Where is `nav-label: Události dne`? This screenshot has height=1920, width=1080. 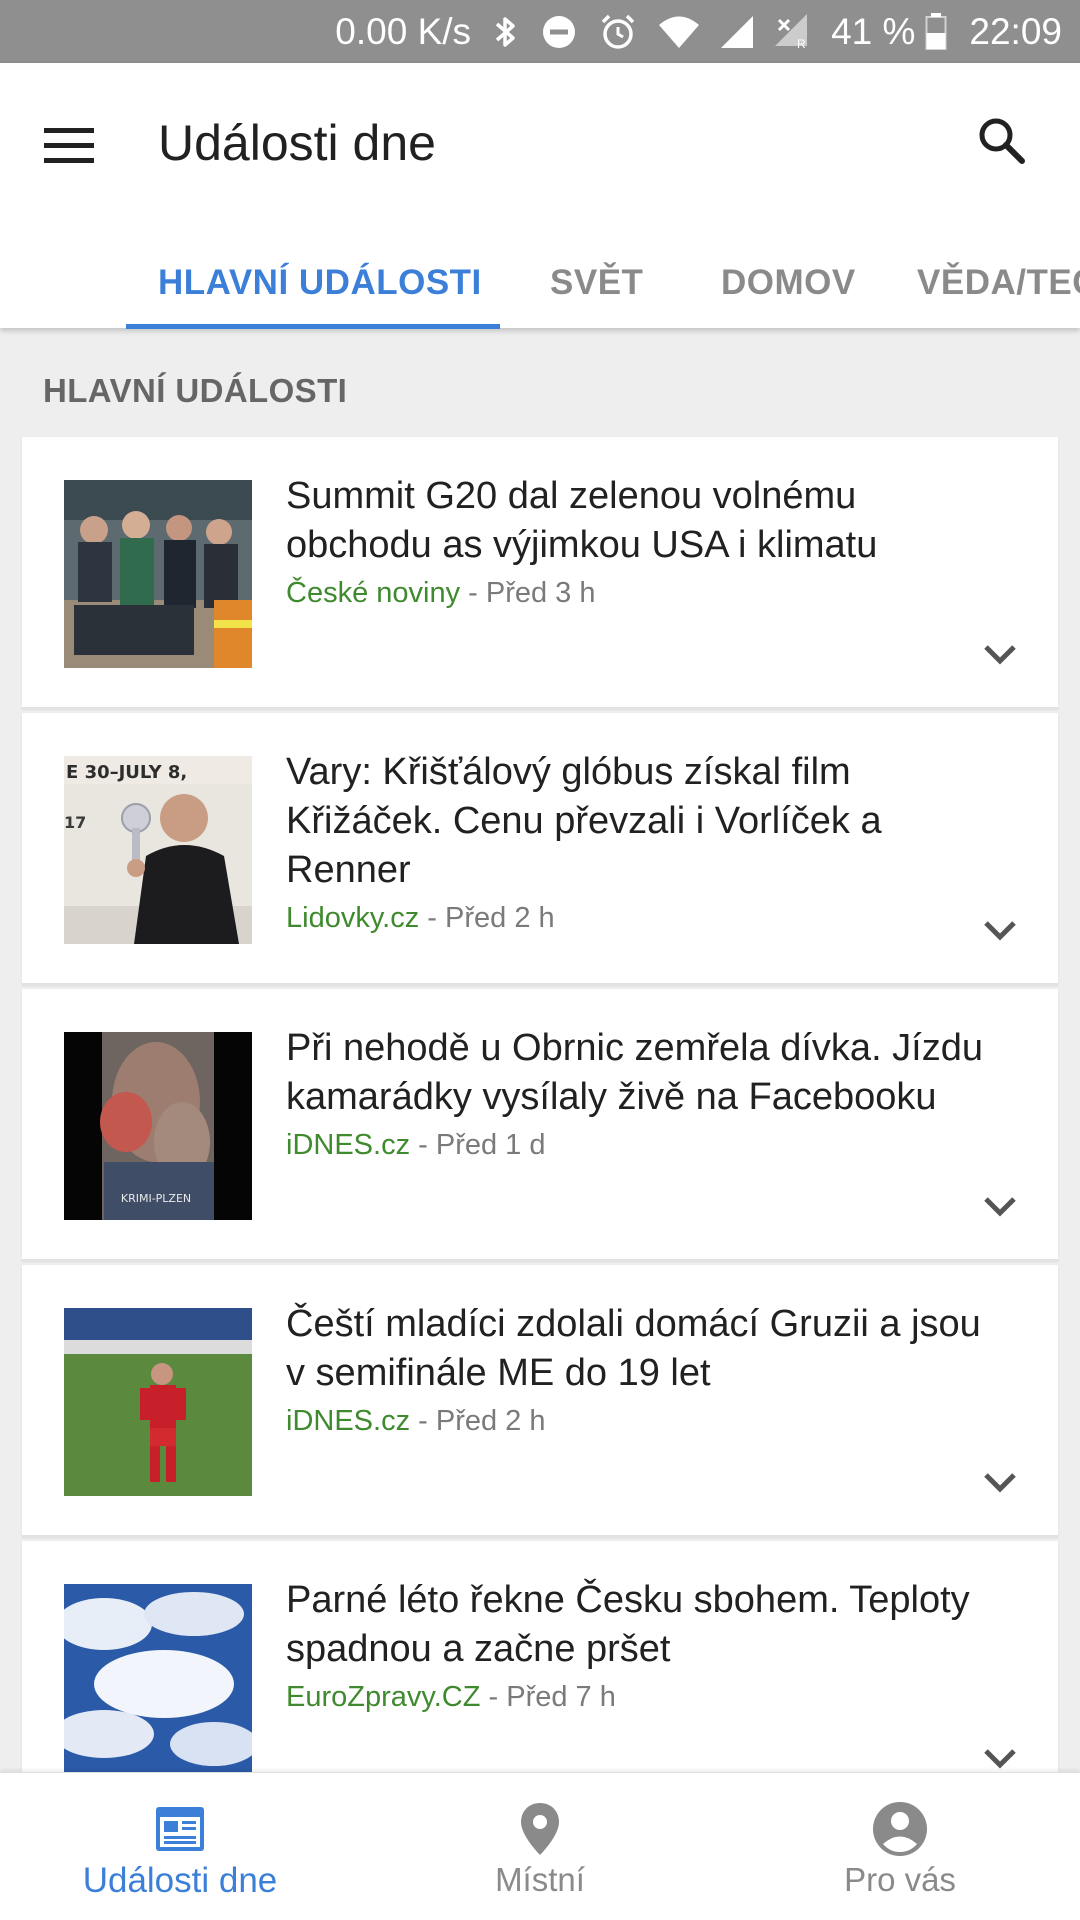
nav-label: Události dne is located at coordinates (180, 1880).